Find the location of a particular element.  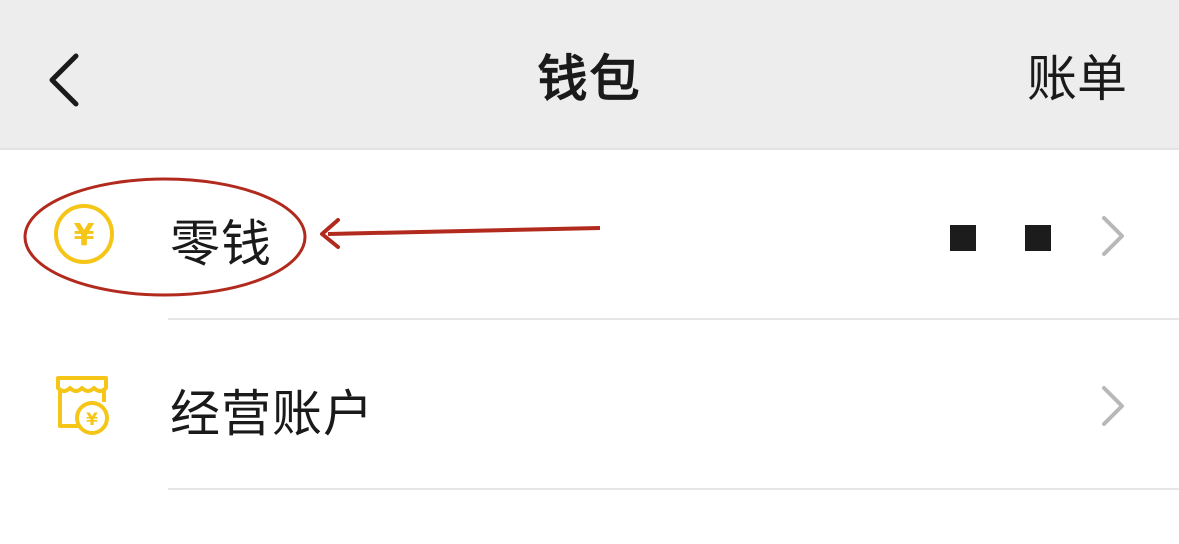

row-label-business-account: 经营账户 is located at coordinates (272, 414).